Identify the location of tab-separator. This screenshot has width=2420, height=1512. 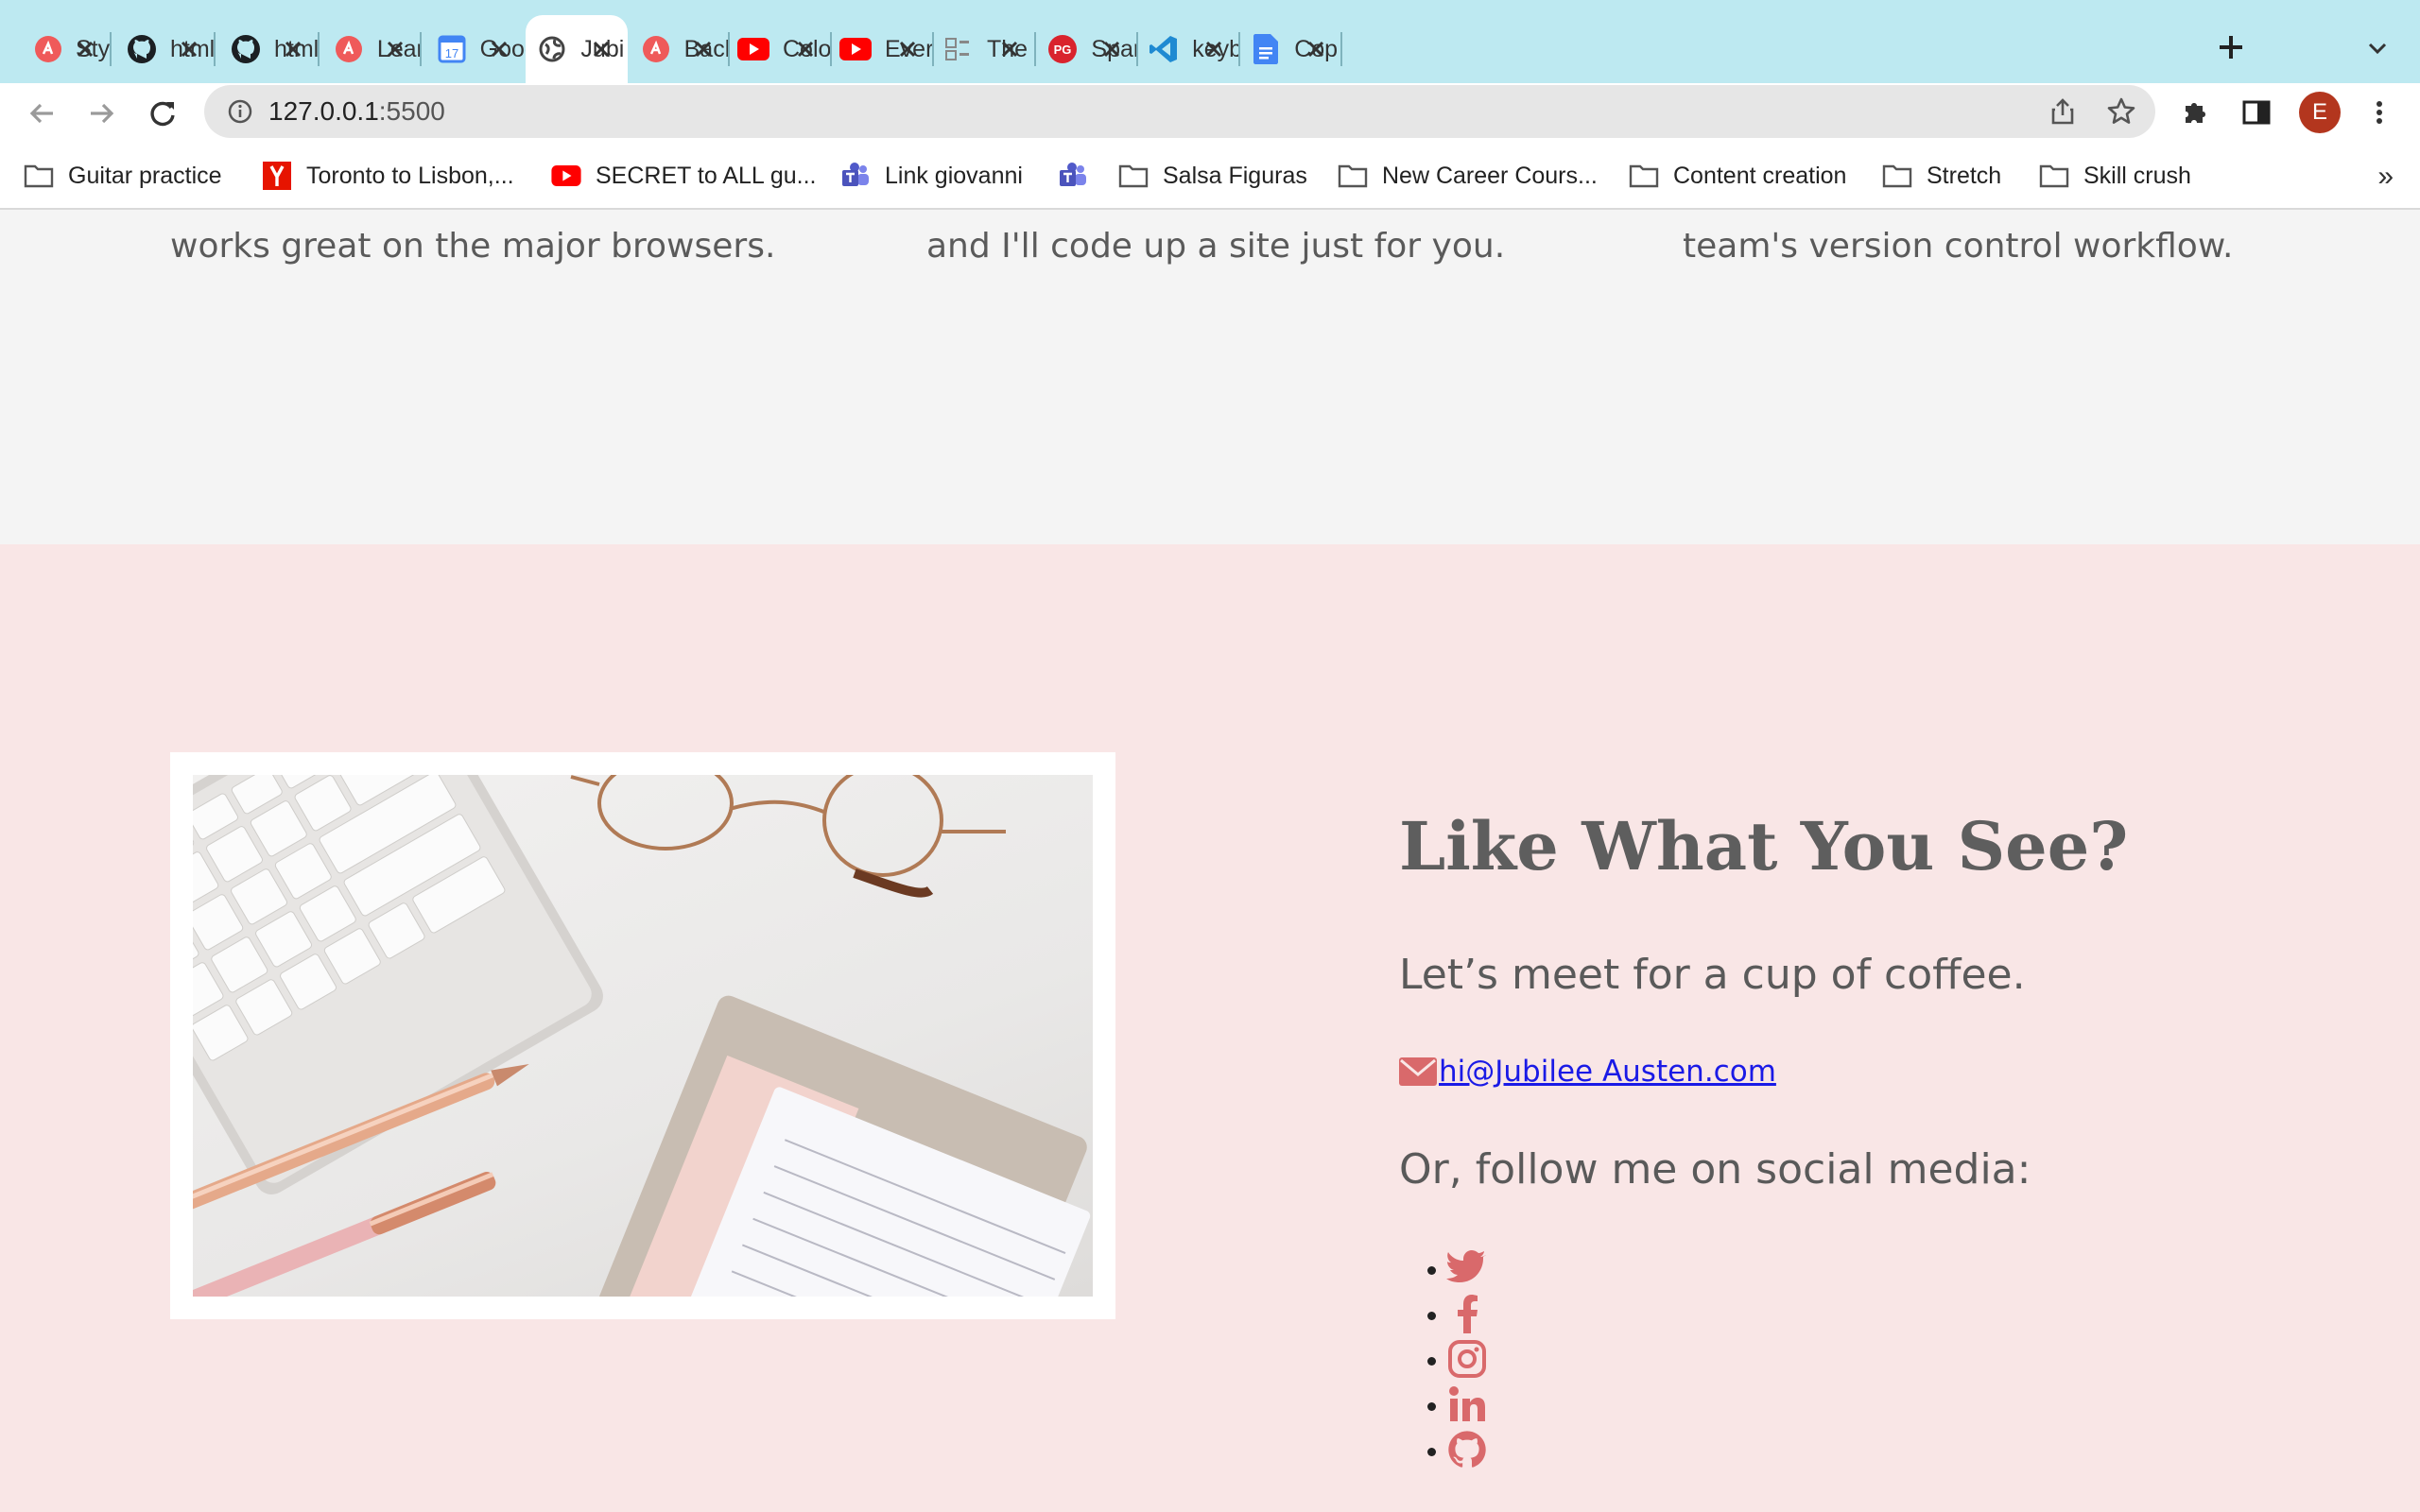
(1341, 49).